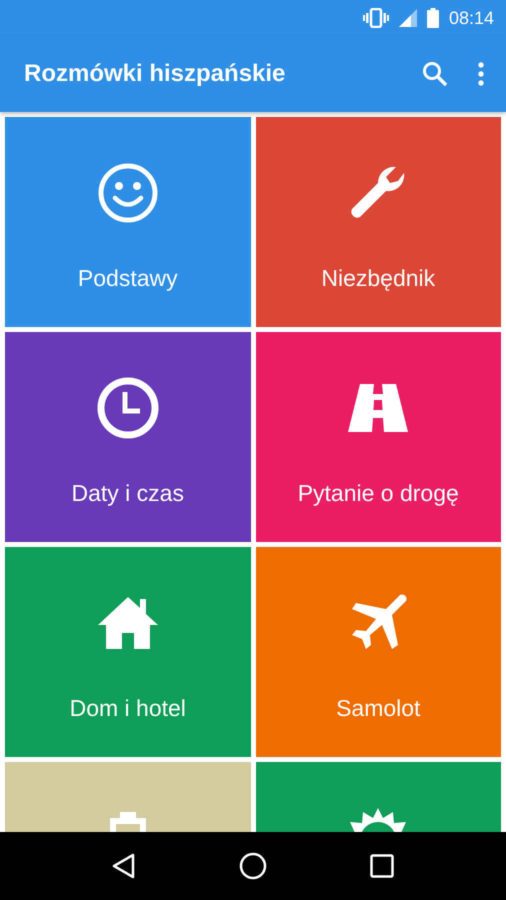 Image resolution: width=506 pixels, height=900 pixels. I want to click on back-icon, so click(124, 866).